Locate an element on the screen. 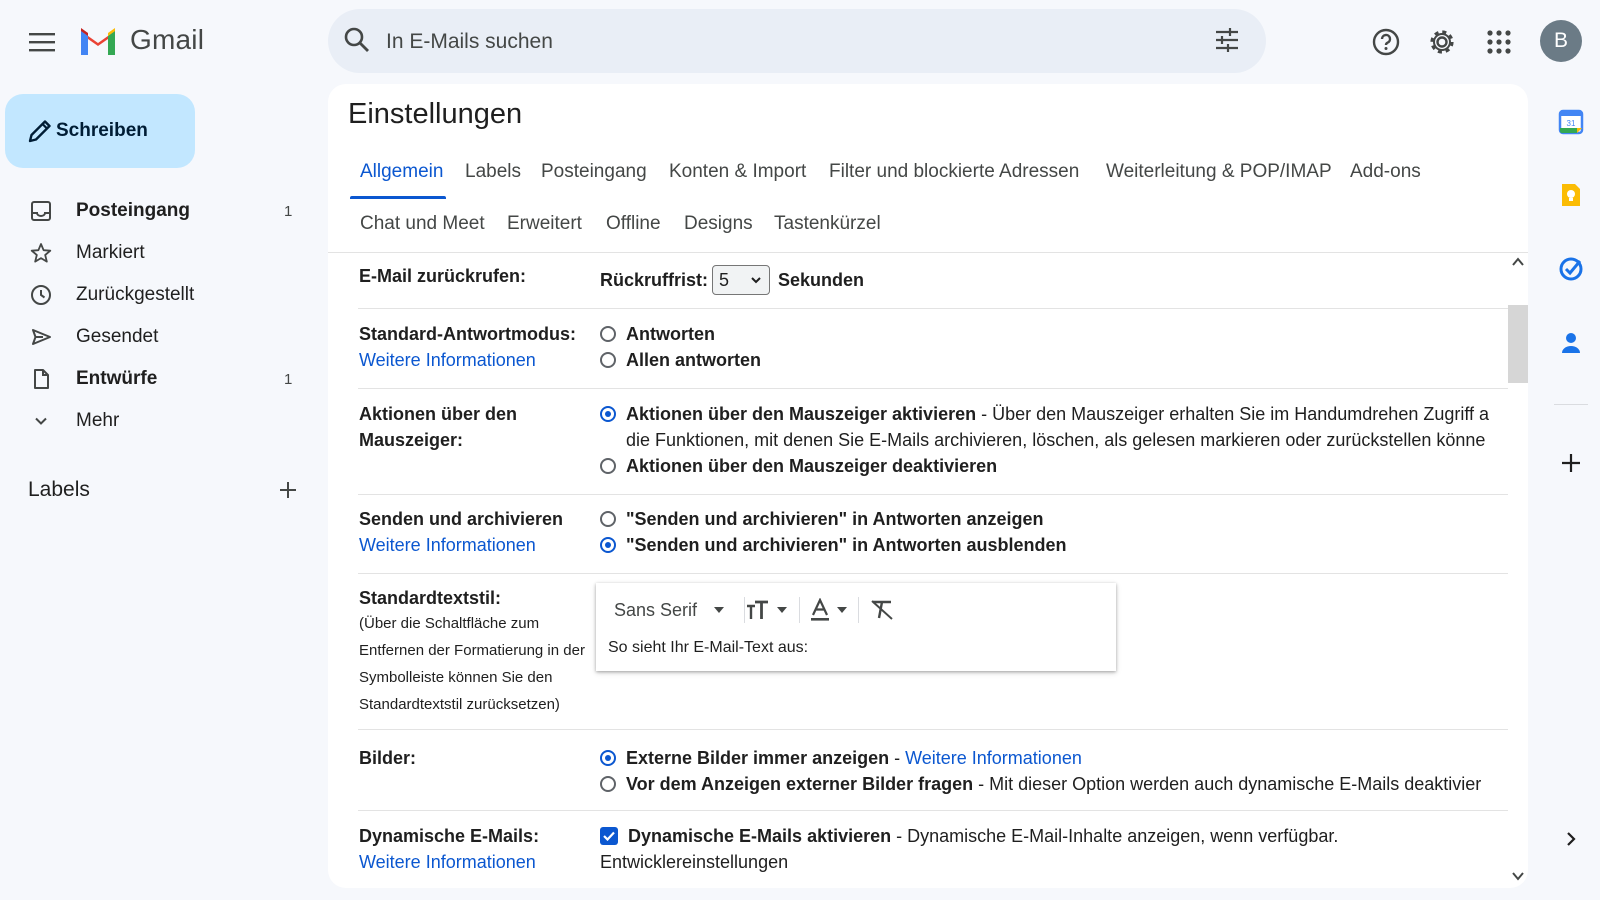 The height and width of the screenshot is (900, 1600). settings-scrollbar is located at coordinates (1518, 570).